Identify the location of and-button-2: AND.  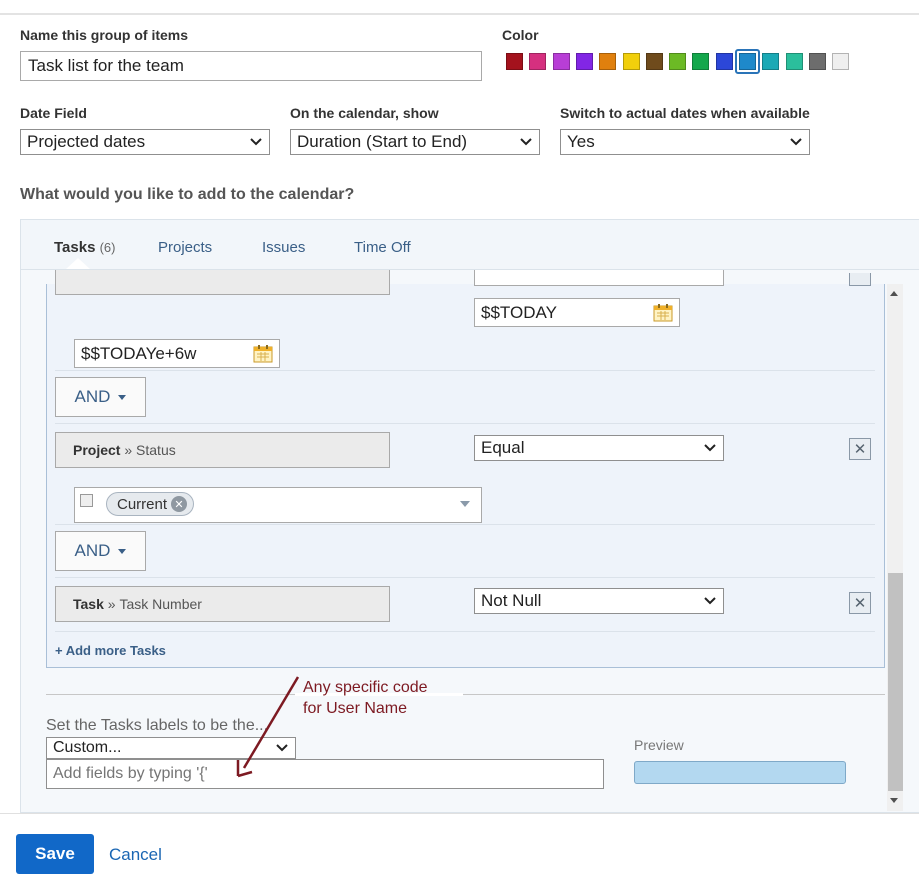
(100, 551).